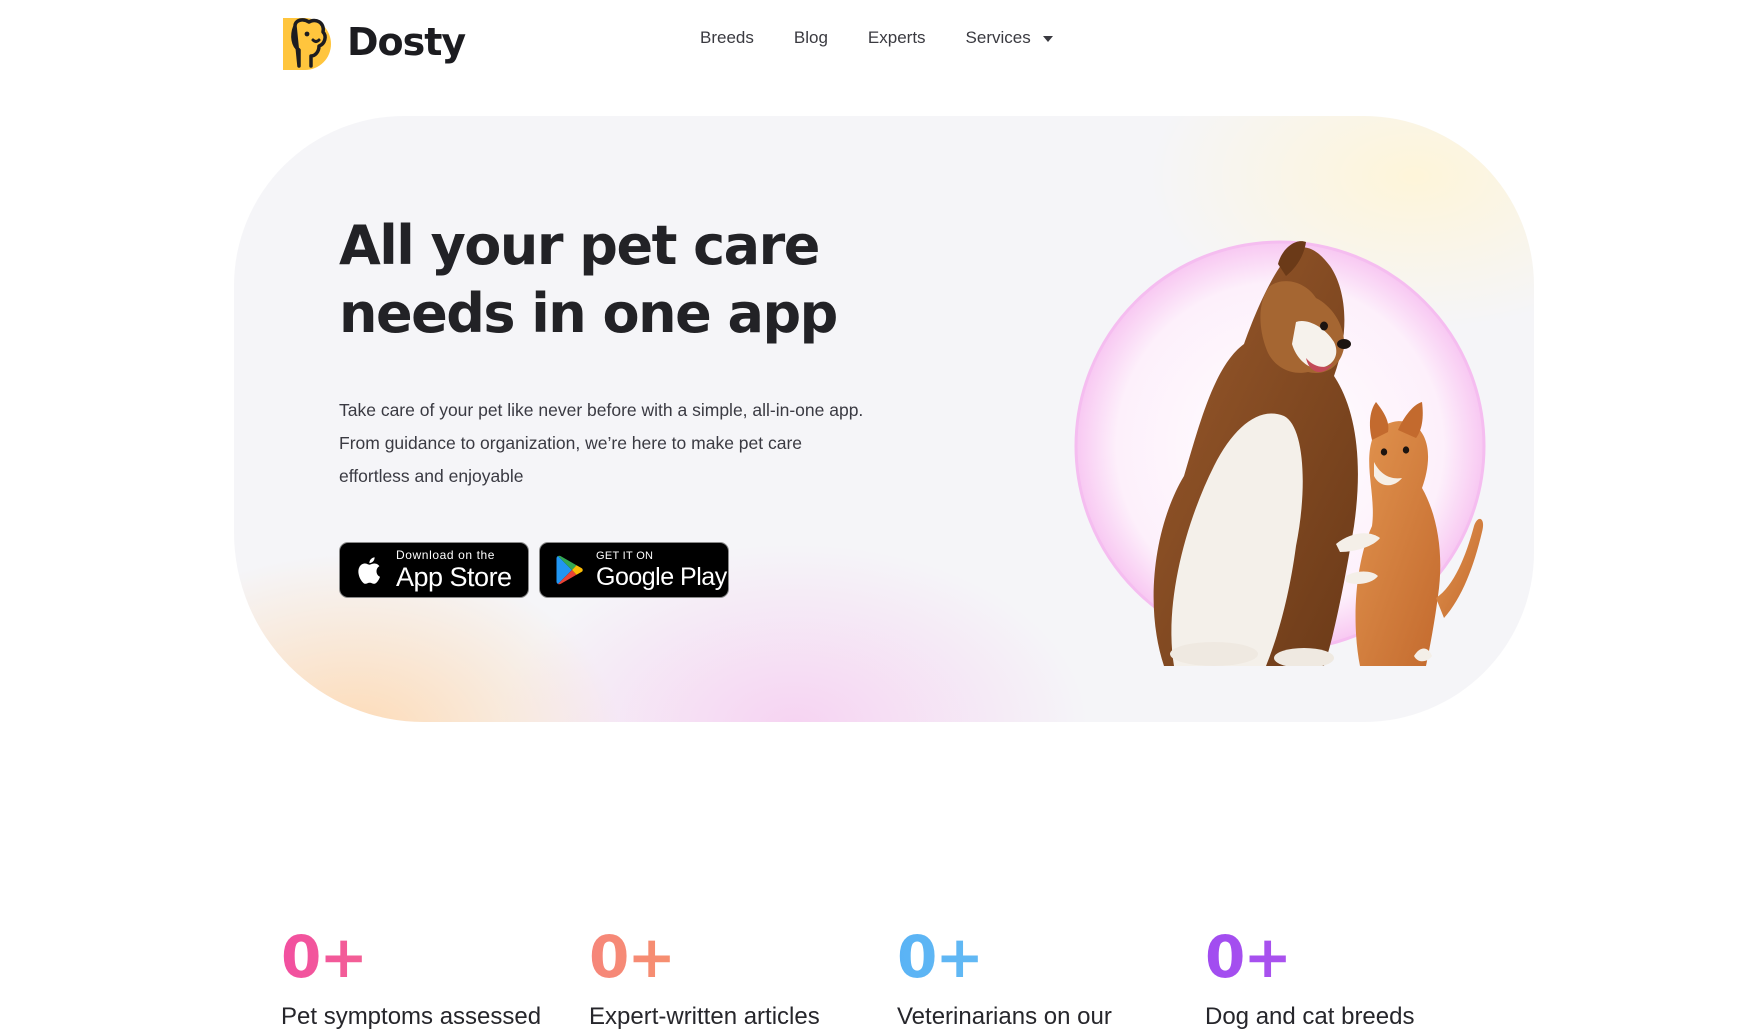  I want to click on nav-item-experts: Experts, so click(897, 38).